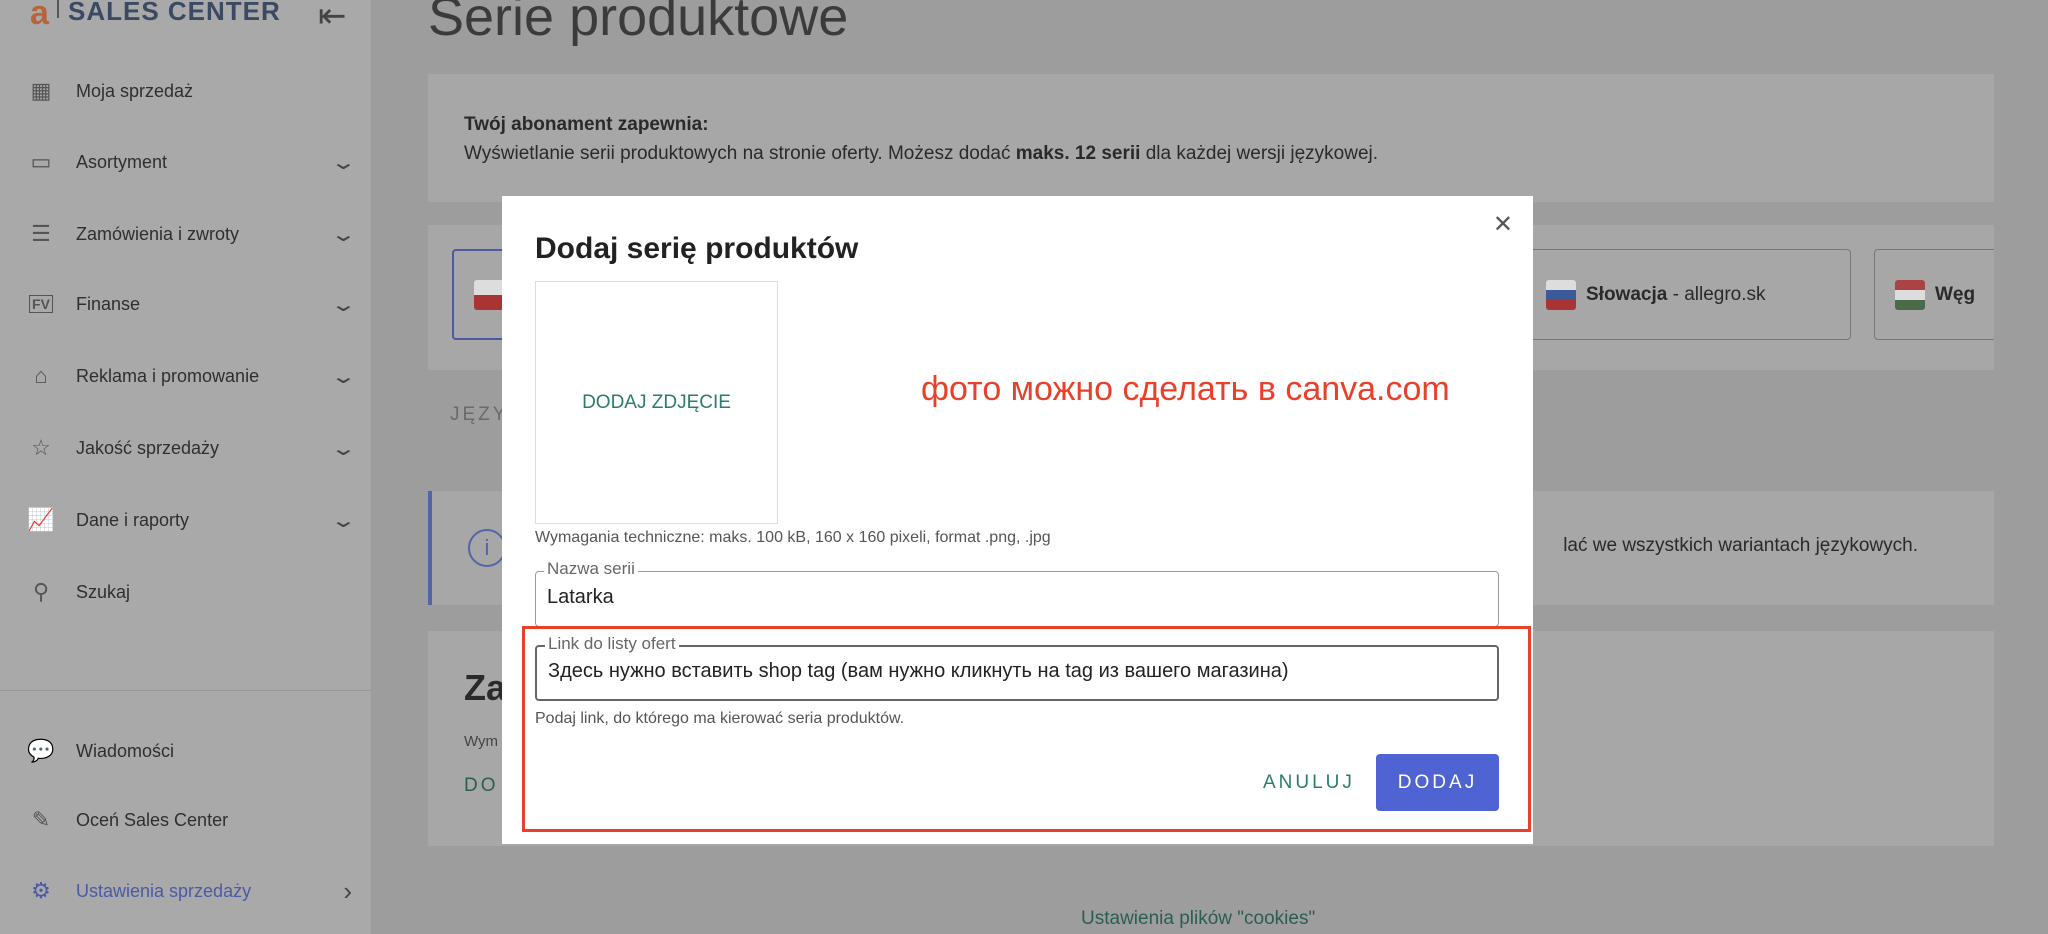 The width and height of the screenshot is (2048, 934). What do you see at coordinates (1437, 782) in the screenshot?
I see `submit-button: DODAJ` at bounding box center [1437, 782].